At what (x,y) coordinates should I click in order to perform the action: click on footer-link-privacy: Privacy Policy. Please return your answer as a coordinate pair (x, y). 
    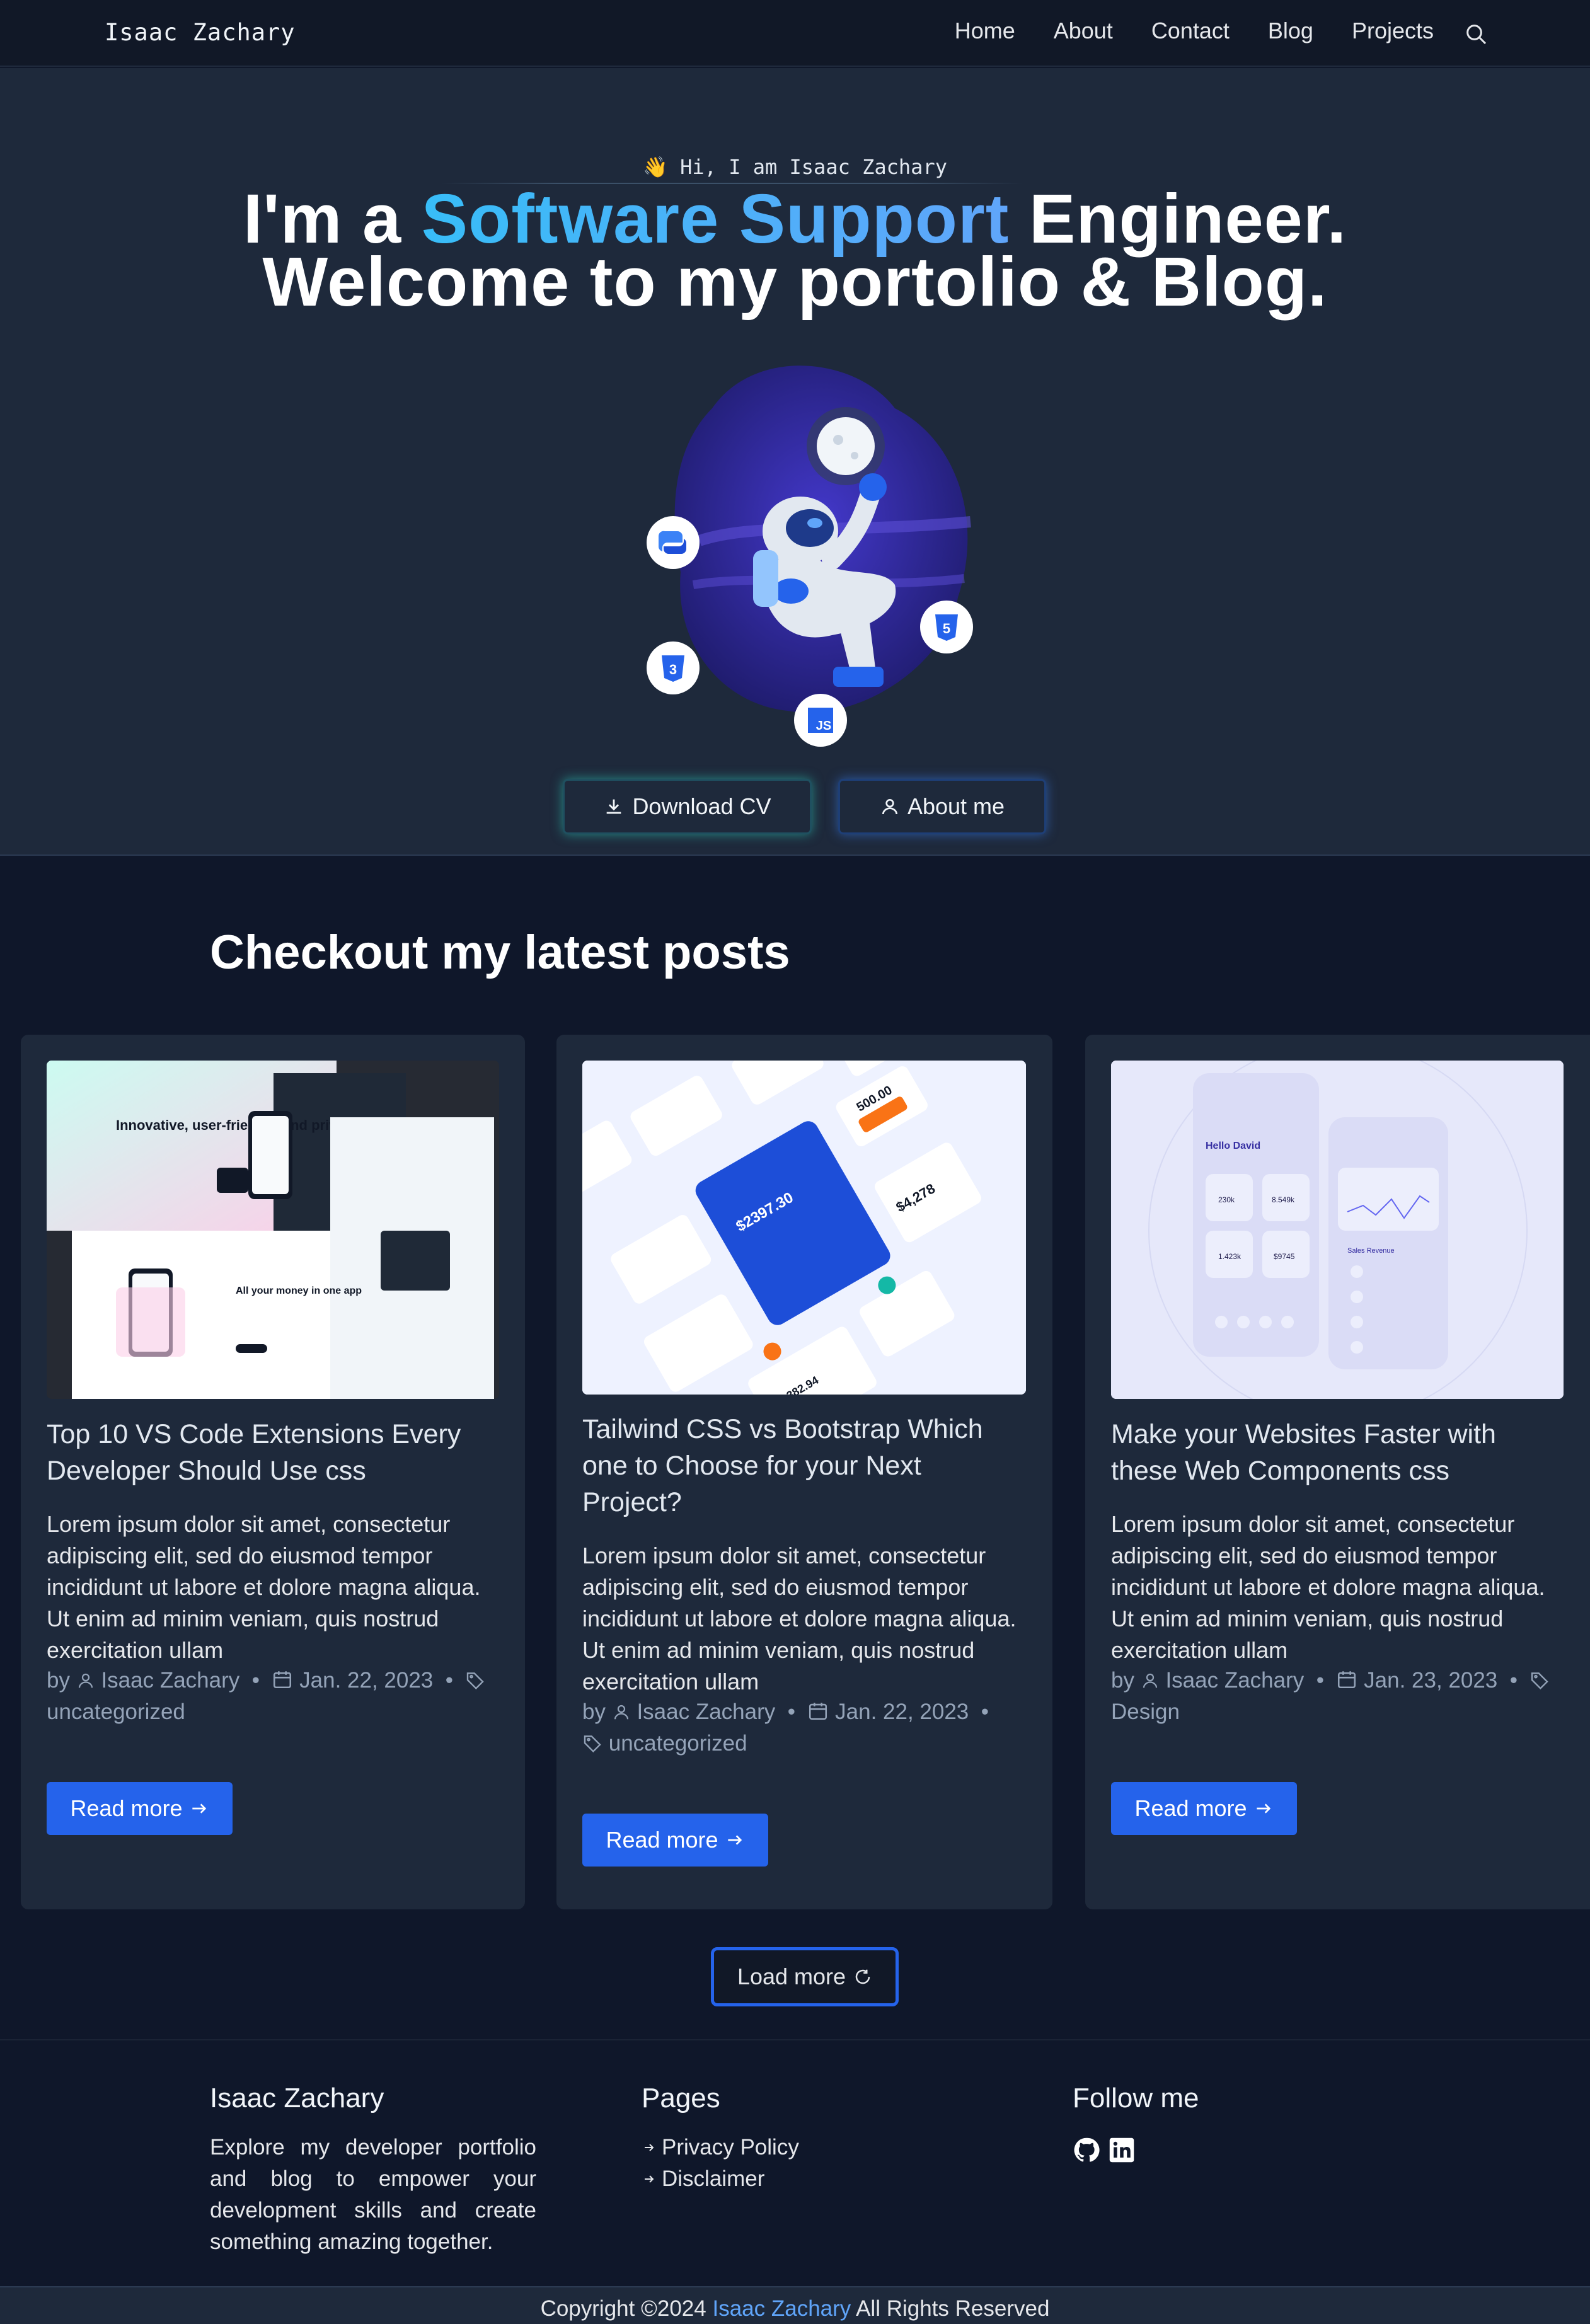
    Looking at the image, I should click on (720, 2147).